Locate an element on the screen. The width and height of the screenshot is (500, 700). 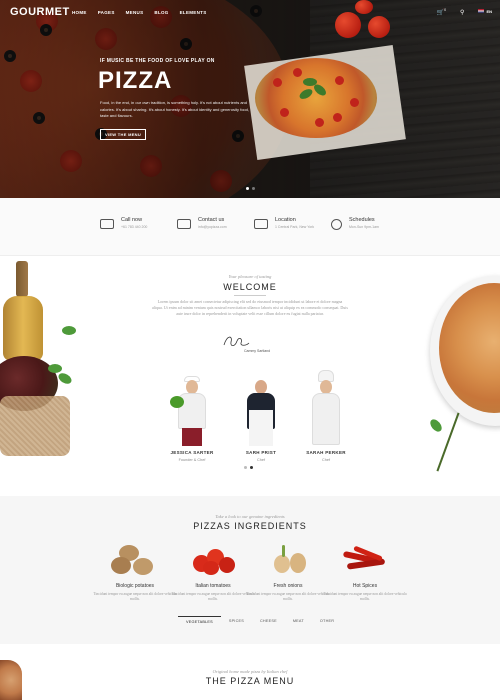
contact-schedules: Schedules Mon-Sun 9pm-1am is located at coordinates (355, 223).